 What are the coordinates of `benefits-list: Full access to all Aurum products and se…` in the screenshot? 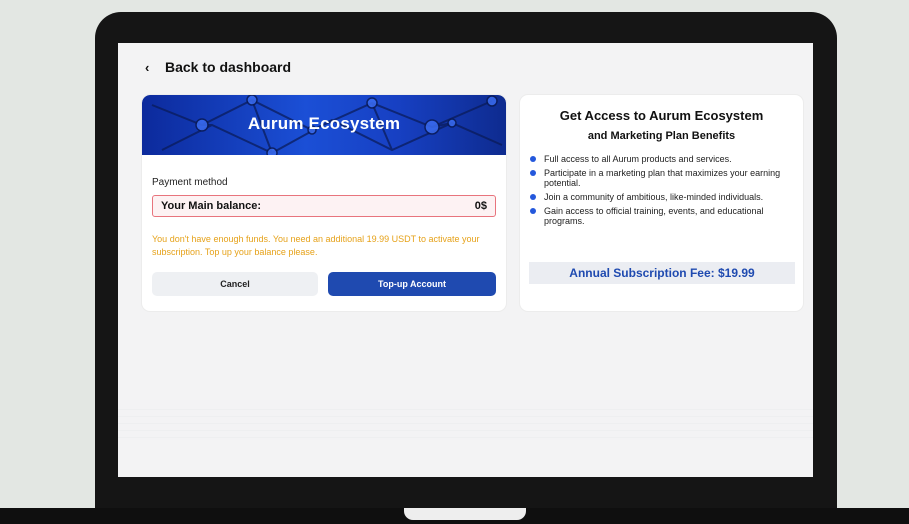 It's located at (661, 192).